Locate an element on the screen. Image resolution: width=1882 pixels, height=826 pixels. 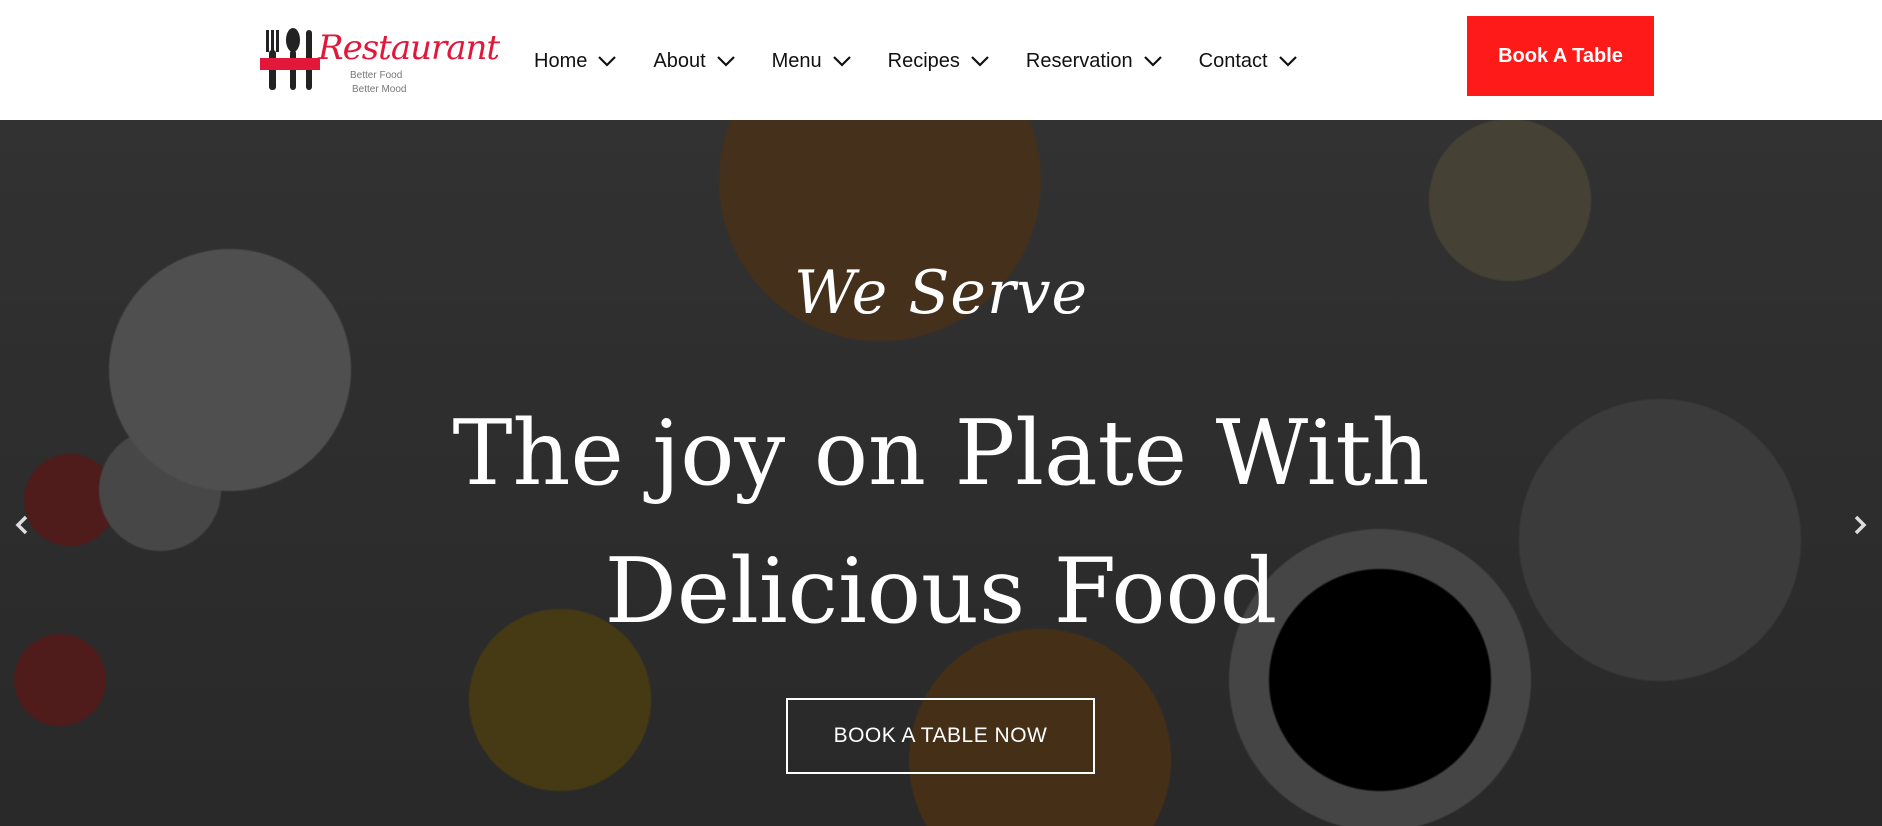
nav-item-label: Contact is located at coordinates (1233, 60).